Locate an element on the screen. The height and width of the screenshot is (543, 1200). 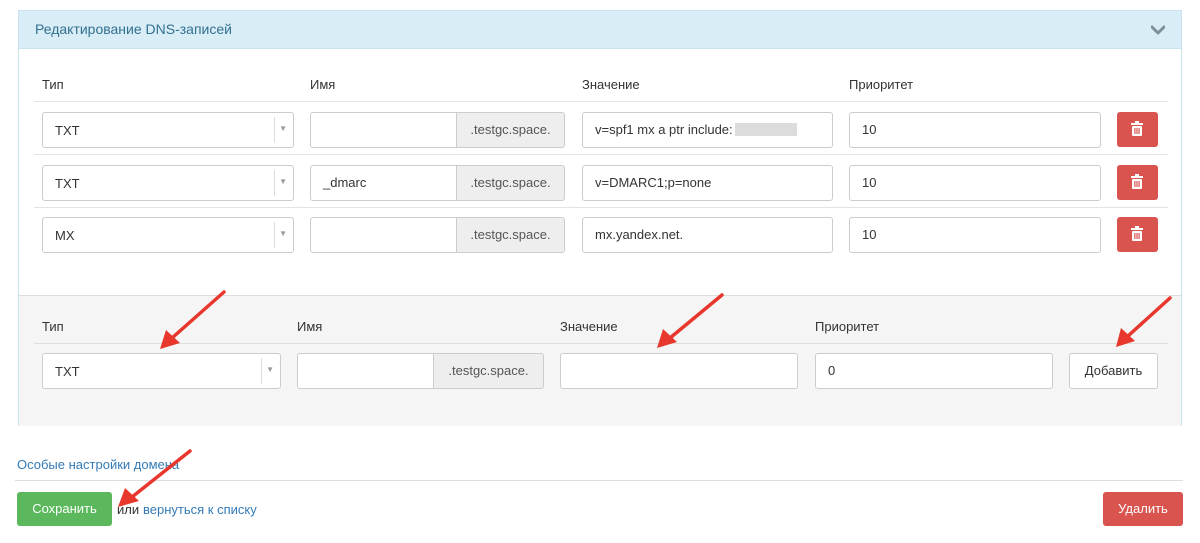
record-type-select: MX ▼ is located at coordinates (168, 235).